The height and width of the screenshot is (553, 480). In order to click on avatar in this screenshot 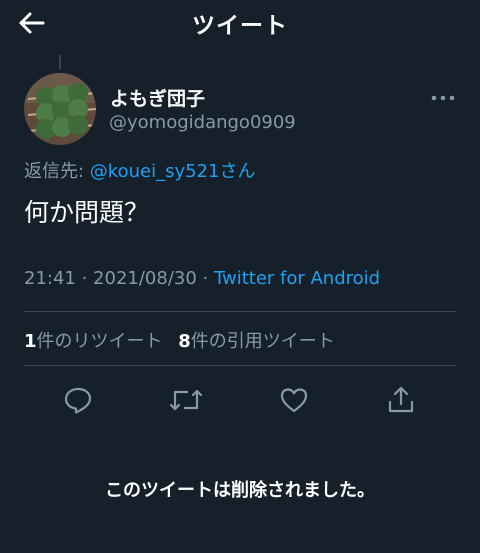, I will do `click(60, 109)`.